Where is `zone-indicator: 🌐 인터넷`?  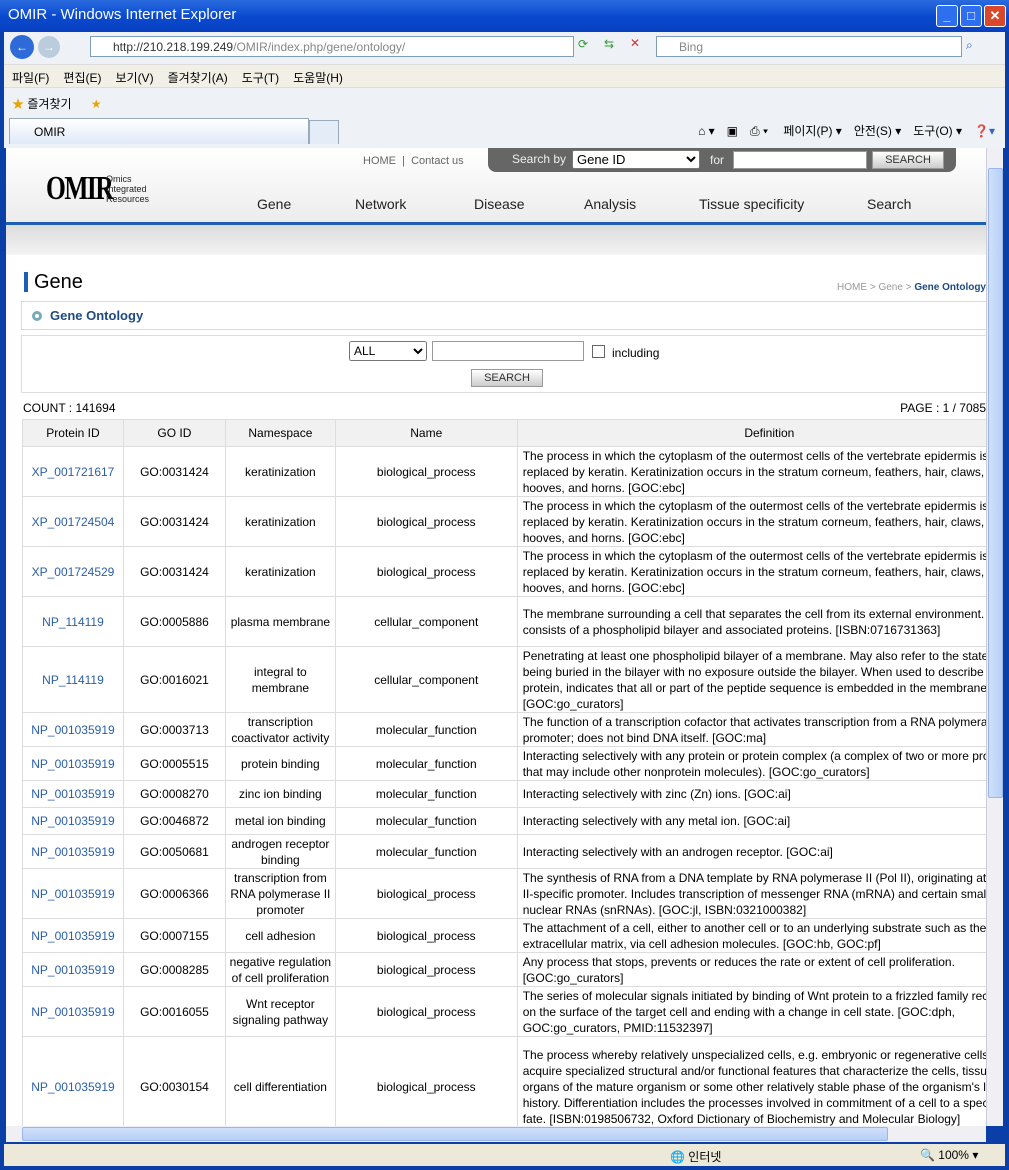
zone-indicator: 🌐 인터넷 is located at coordinates (696, 1157).